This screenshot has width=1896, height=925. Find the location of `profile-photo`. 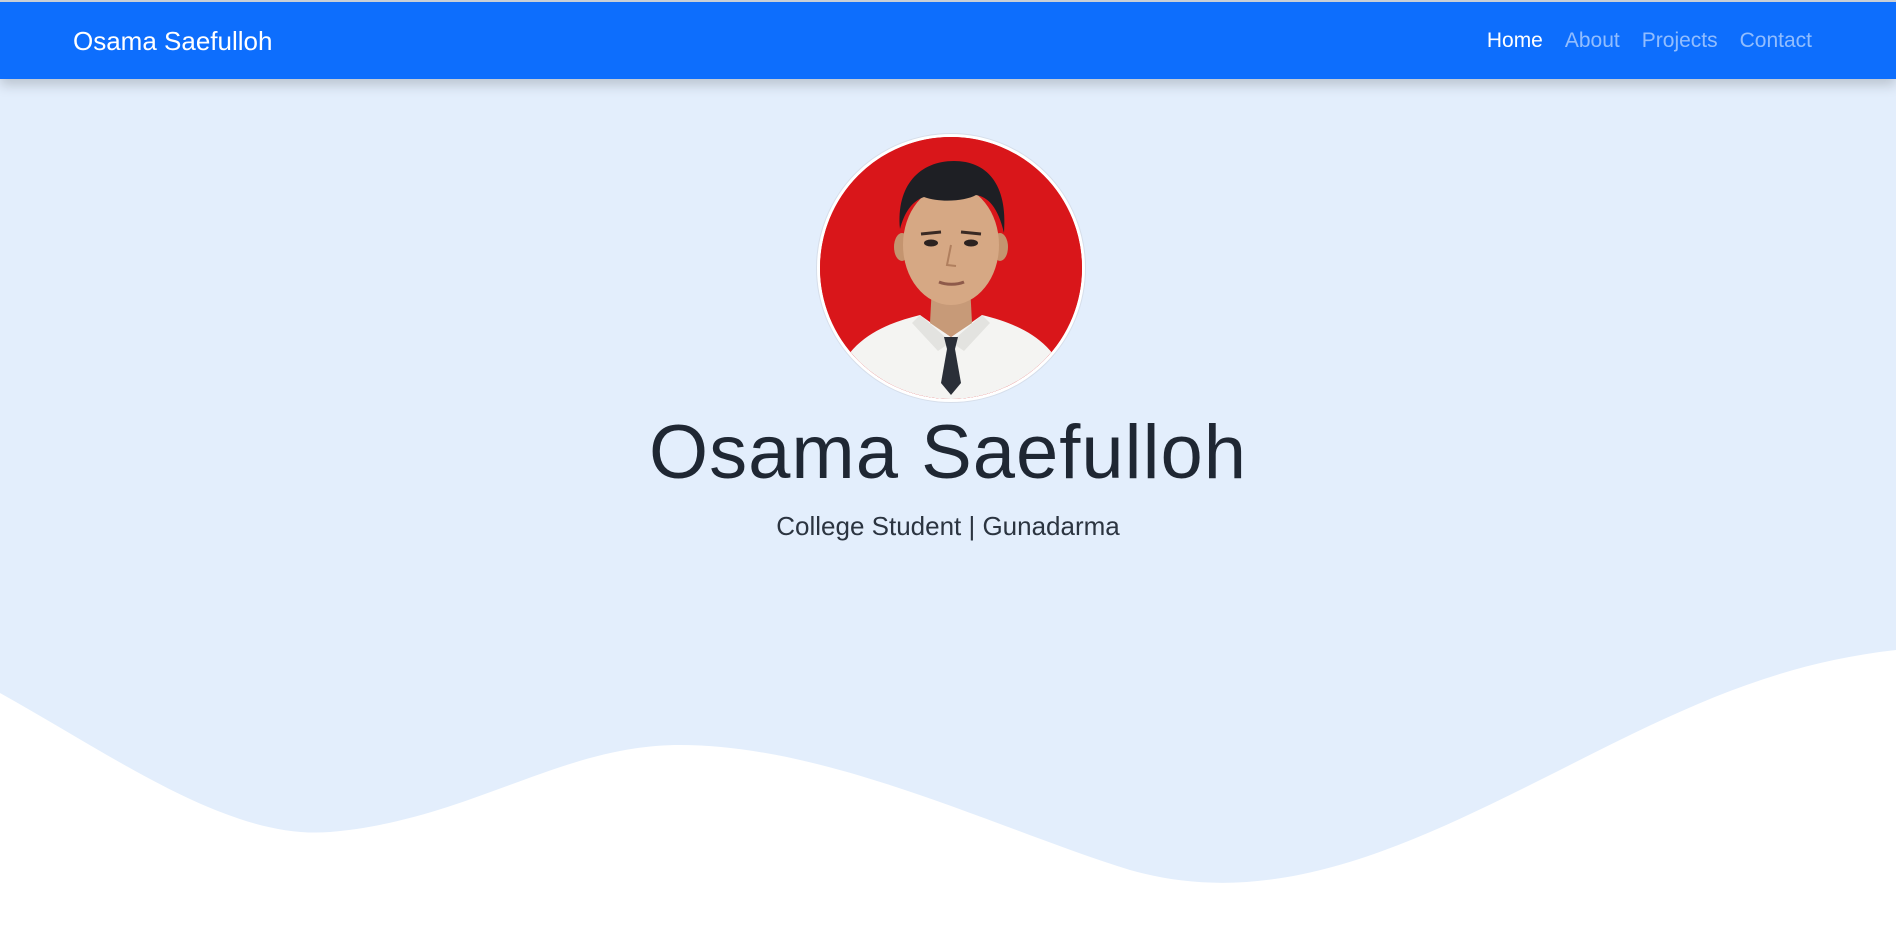

profile-photo is located at coordinates (951, 268).